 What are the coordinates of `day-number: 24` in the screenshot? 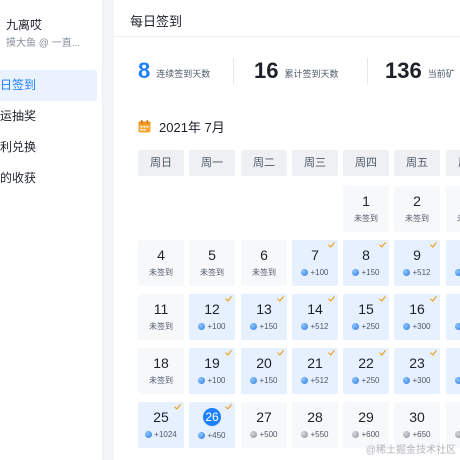 It's located at (453, 363).